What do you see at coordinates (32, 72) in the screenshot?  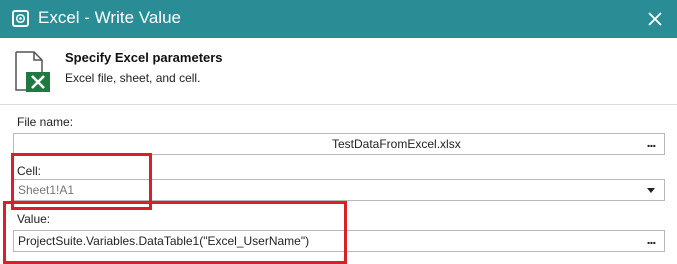 I see `excel-file-icon` at bounding box center [32, 72].